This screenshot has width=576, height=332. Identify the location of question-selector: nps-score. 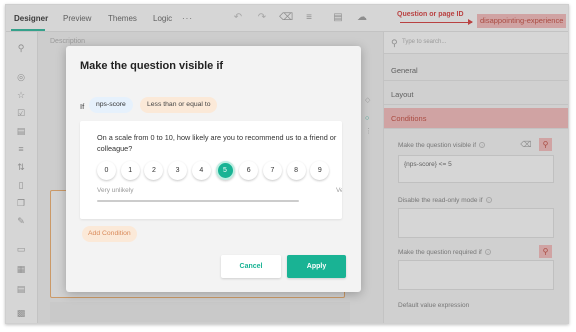
(111, 105).